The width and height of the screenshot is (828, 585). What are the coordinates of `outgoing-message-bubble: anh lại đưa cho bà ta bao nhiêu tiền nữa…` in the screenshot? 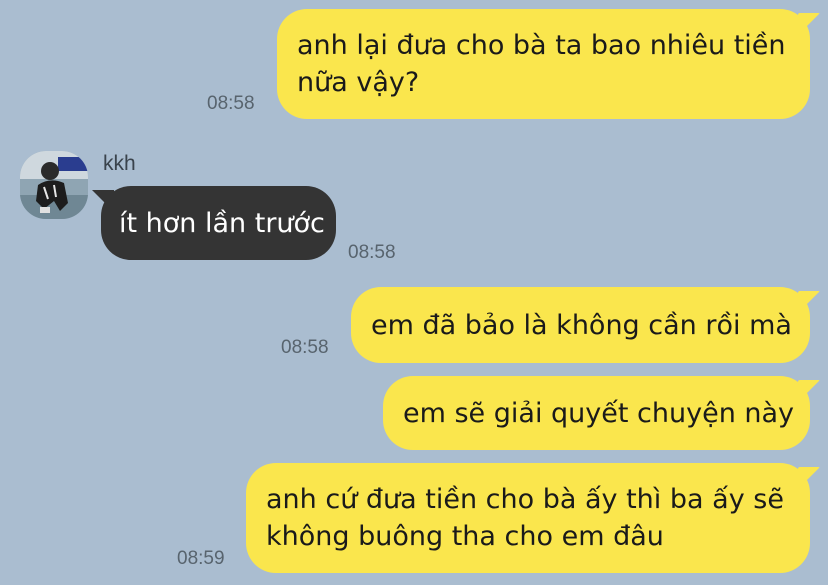 It's located at (543, 64).